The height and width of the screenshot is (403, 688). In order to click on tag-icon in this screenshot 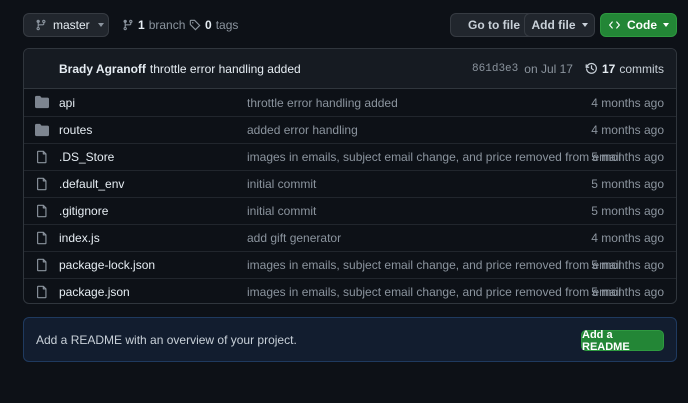, I will do `click(195, 25)`.